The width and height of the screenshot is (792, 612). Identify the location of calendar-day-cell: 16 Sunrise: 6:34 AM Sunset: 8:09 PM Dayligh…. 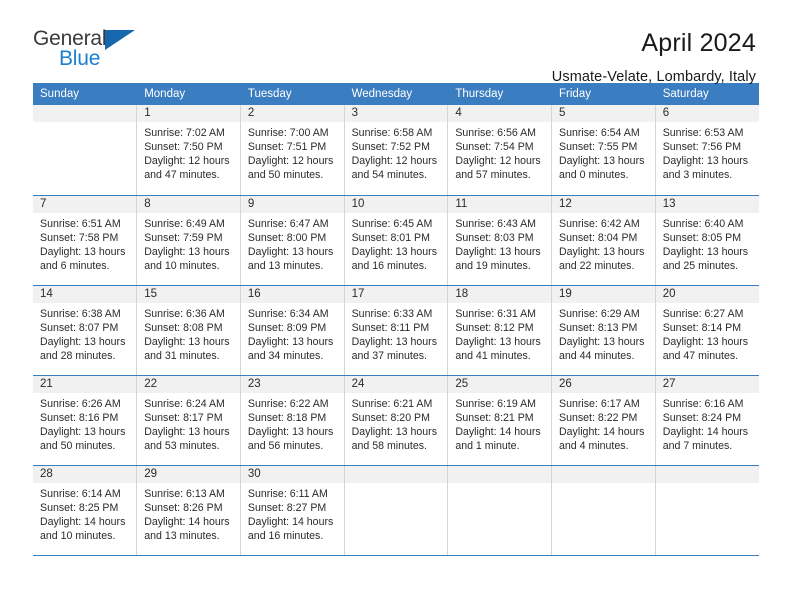
(292, 330).